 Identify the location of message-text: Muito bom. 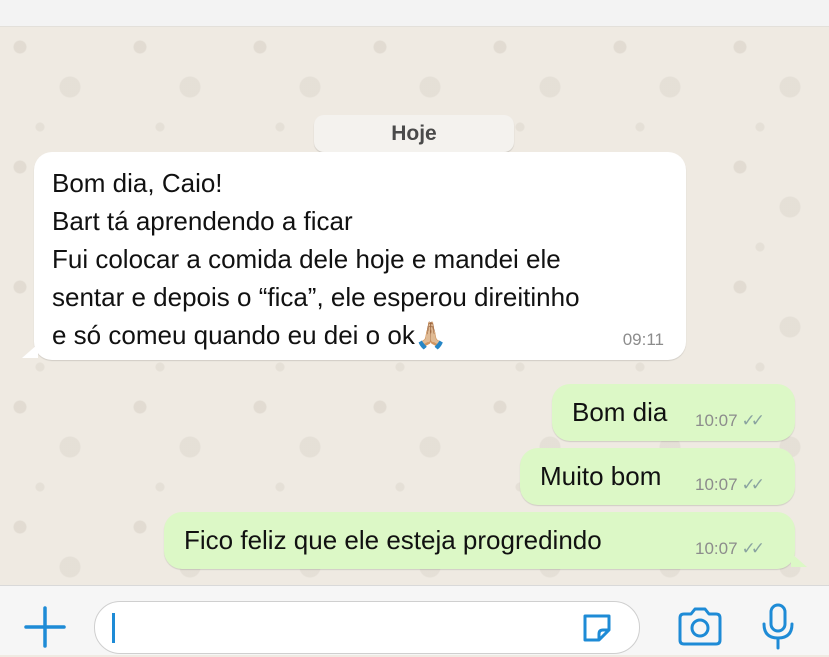
(601, 476).